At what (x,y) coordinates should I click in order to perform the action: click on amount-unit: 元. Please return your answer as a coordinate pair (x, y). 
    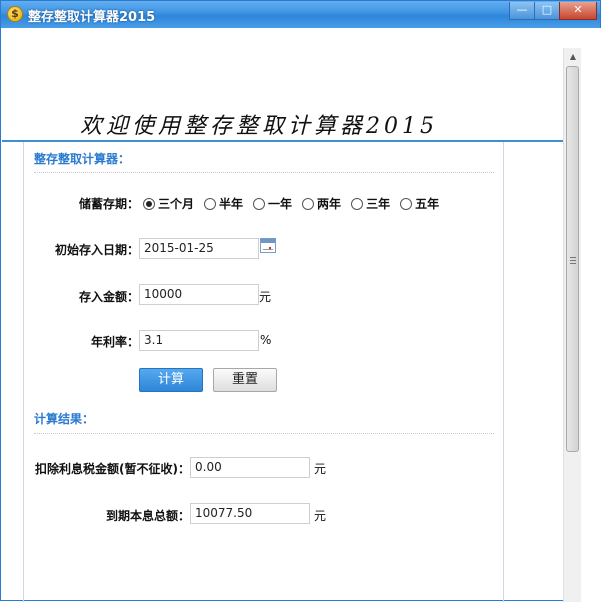
    Looking at the image, I should click on (265, 297).